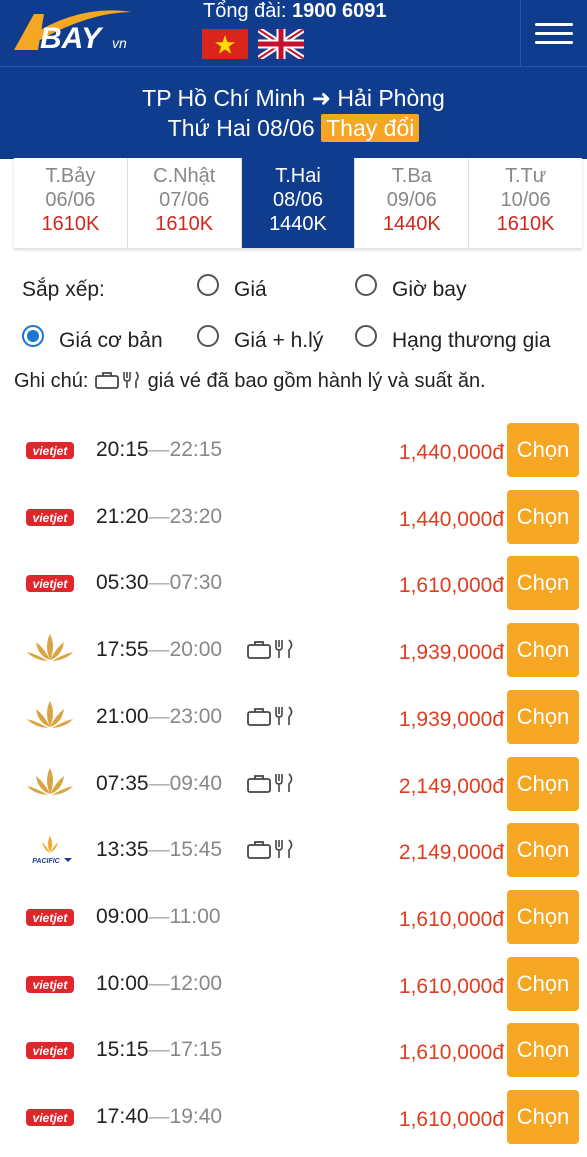  I want to click on flight-times: 20:15—22:15, so click(159, 450).